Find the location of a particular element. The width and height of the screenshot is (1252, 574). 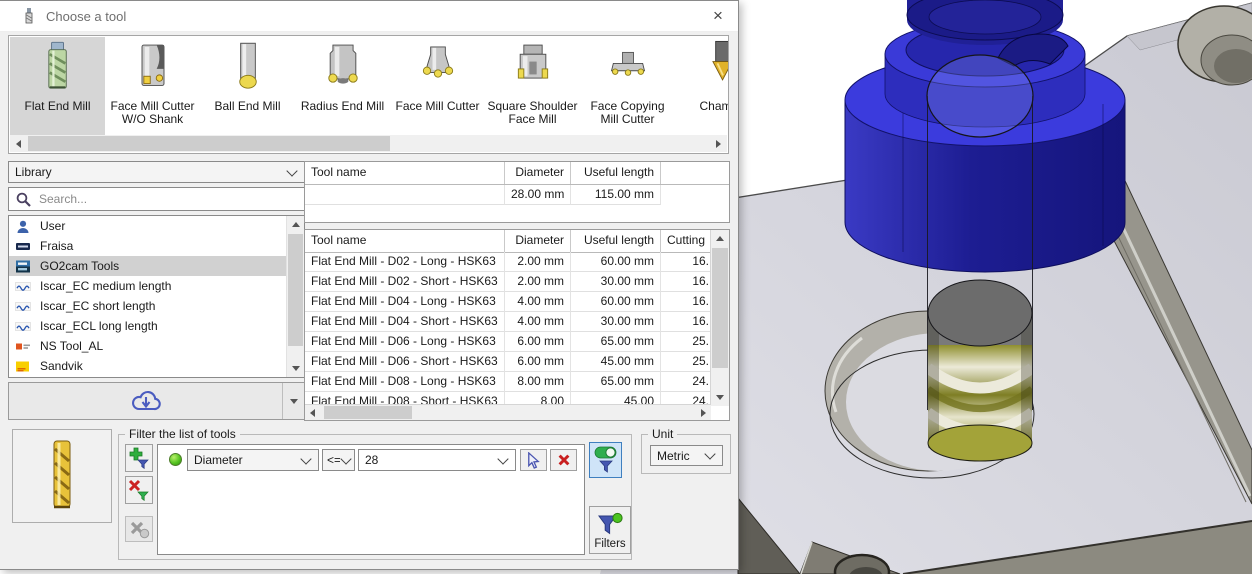

library-item-label: Iscar_ECL long length is located at coordinates (99, 326).